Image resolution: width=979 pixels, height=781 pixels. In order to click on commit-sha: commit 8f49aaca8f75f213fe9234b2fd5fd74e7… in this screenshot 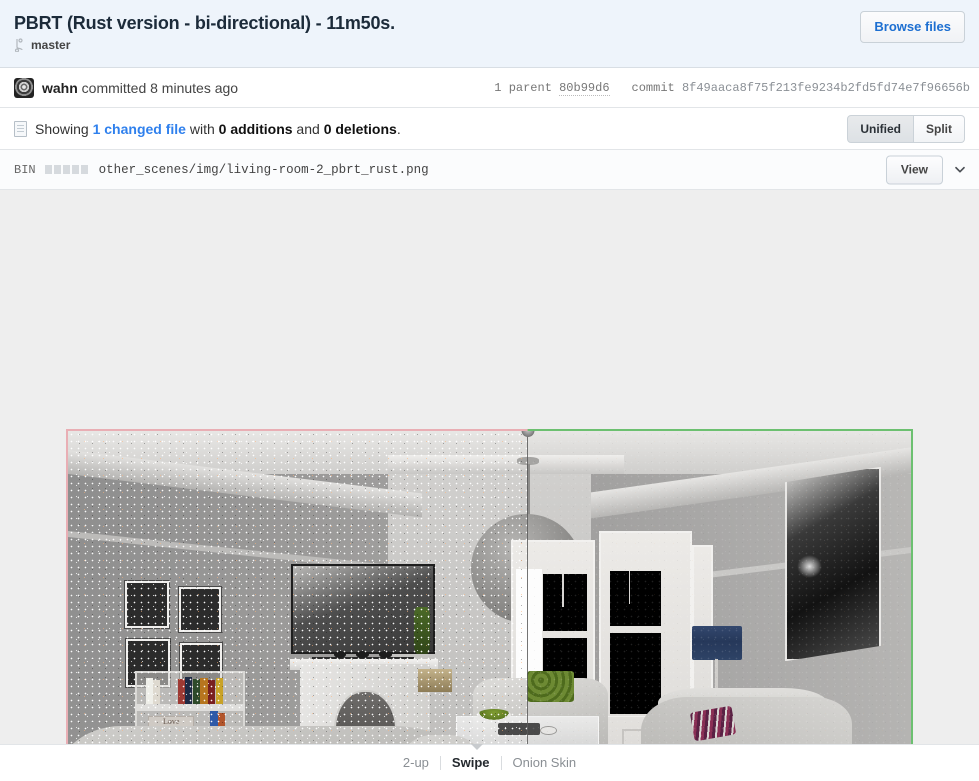, I will do `click(801, 88)`.